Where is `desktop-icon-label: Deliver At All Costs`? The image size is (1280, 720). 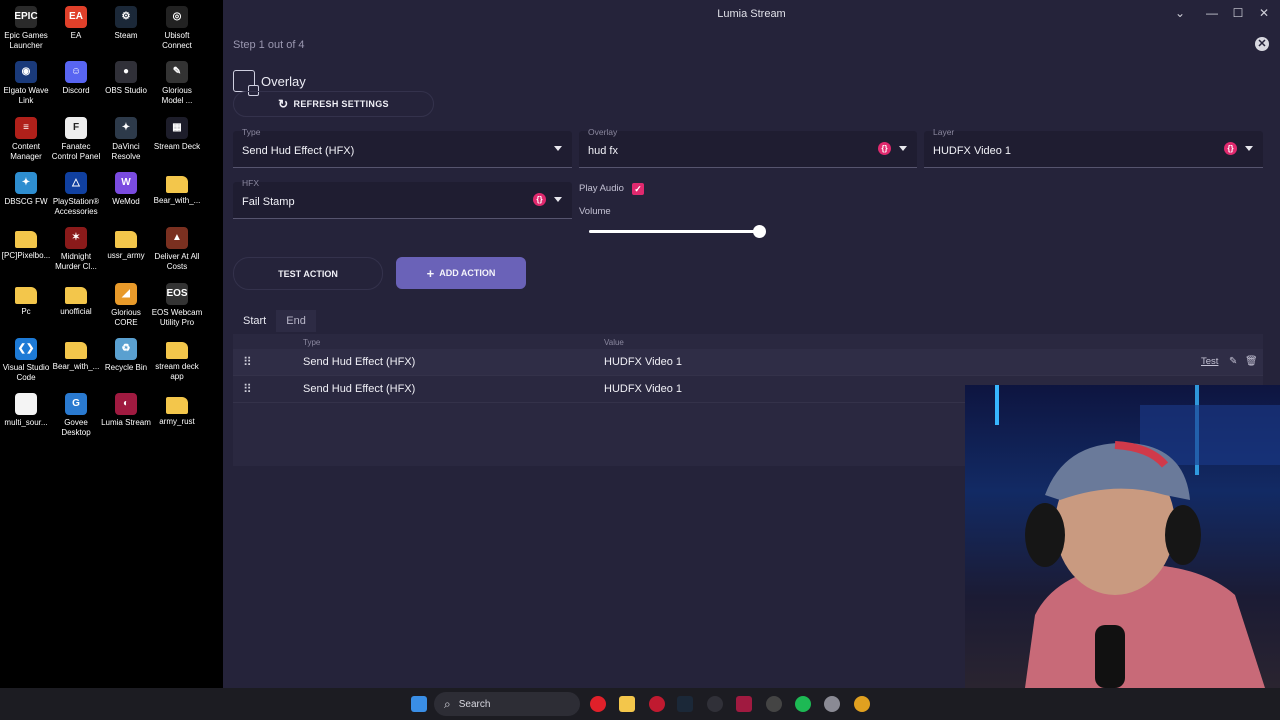
desktop-icon-label: Deliver At All Costs is located at coordinates (177, 262).